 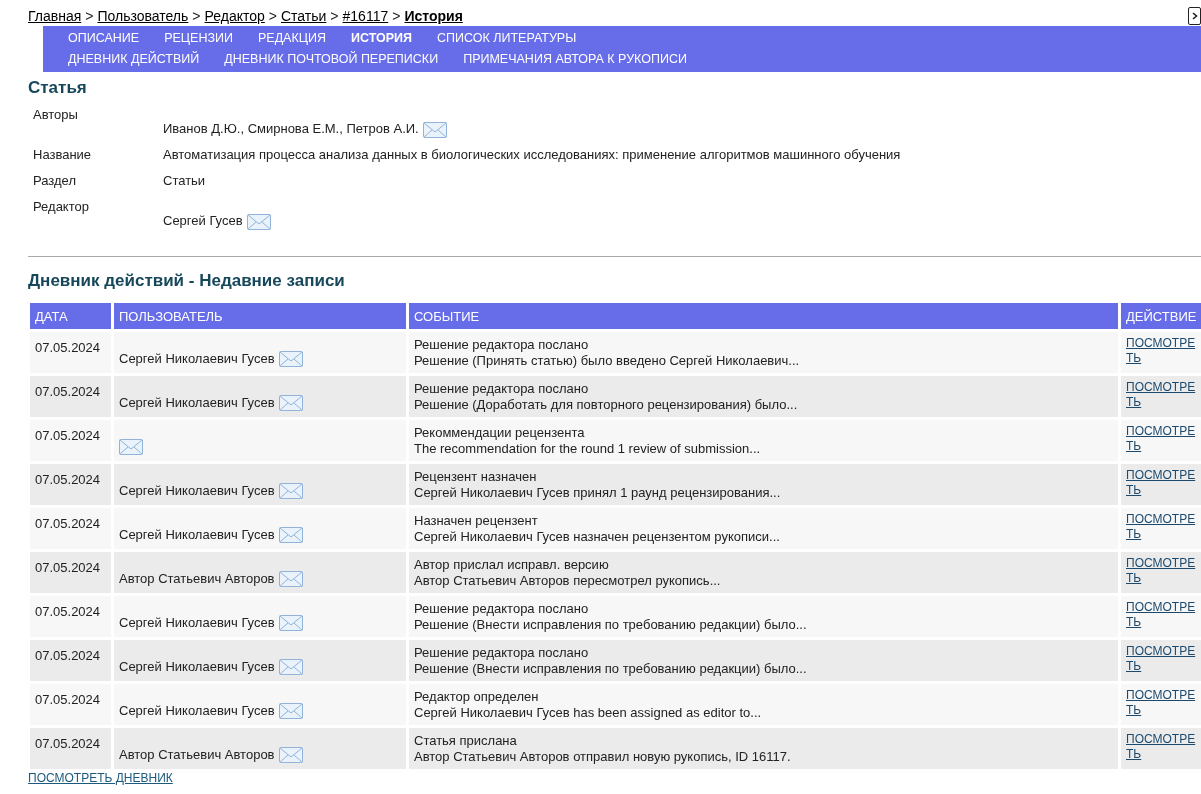 What do you see at coordinates (55, 16) in the screenshot?
I see `breadcrumb-link: Главная` at bounding box center [55, 16].